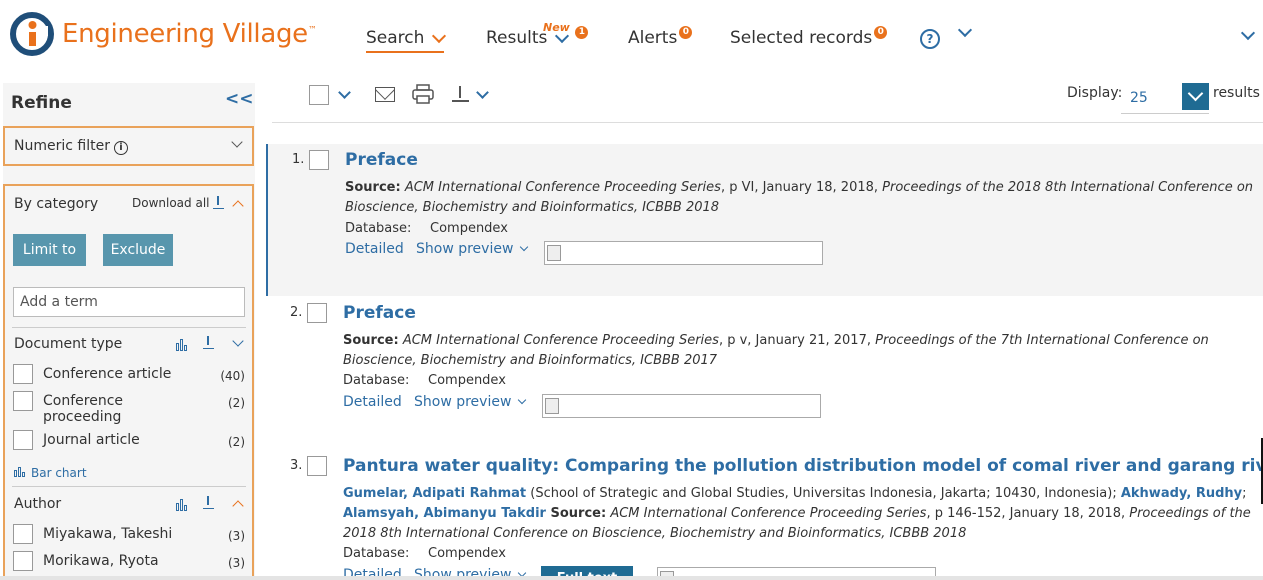 The width and height of the screenshot is (1263, 580). I want to click on nav-search-label: Search, so click(395, 38).